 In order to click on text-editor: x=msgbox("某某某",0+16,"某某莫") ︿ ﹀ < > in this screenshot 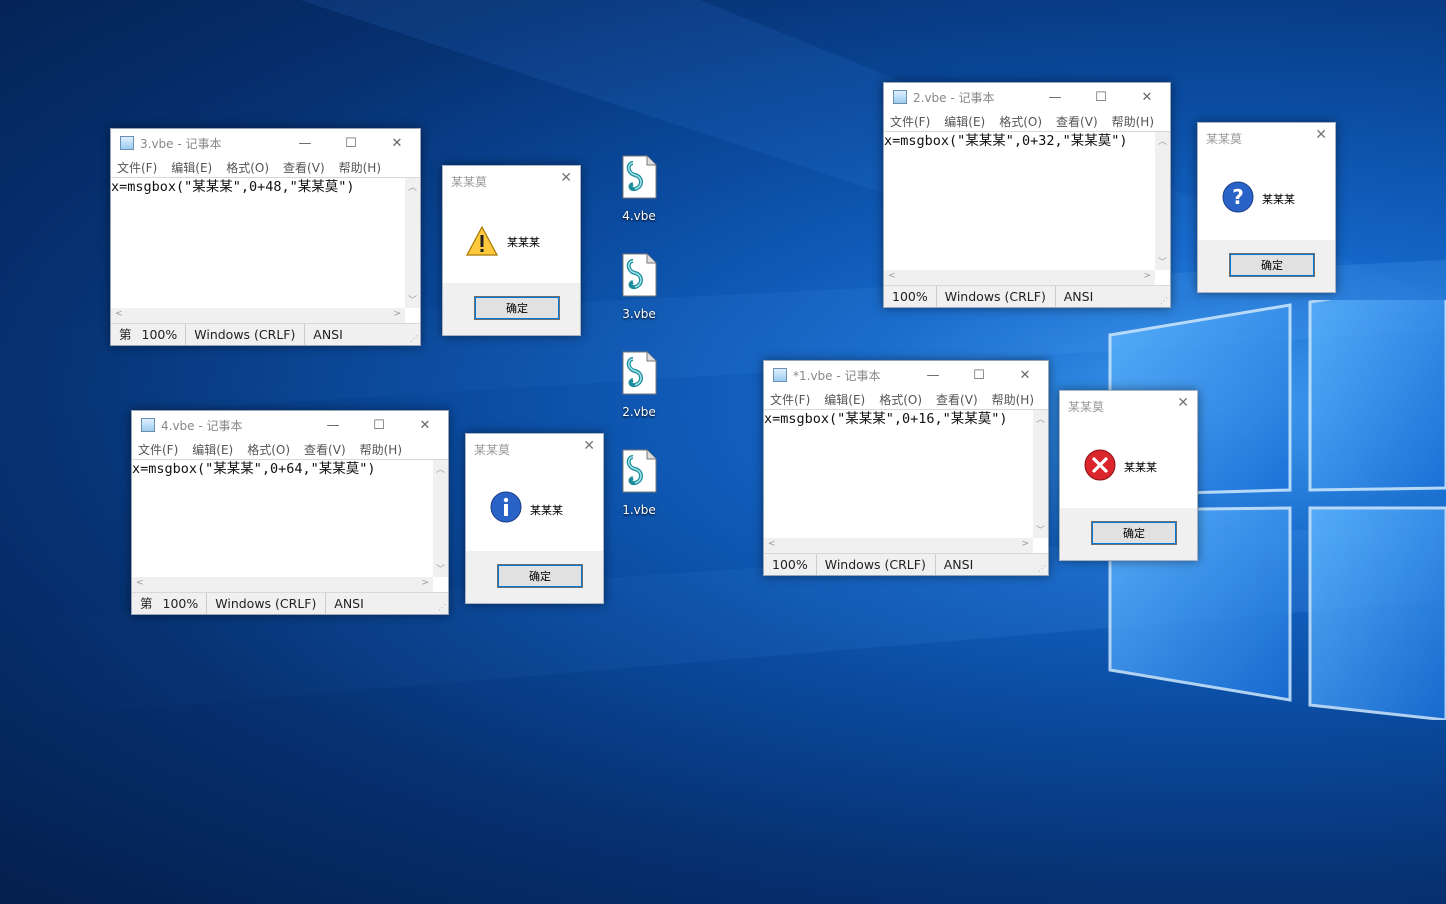, I will do `click(906, 481)`.